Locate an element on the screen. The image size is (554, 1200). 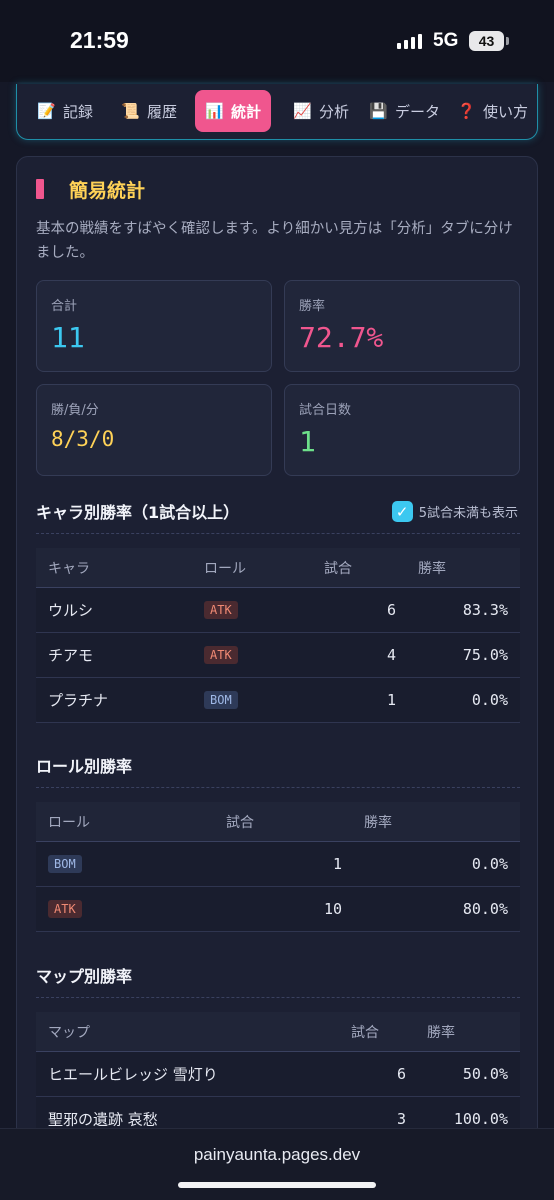
url-text: painyaunta.pages.dev is located at coordinates (277, 1155).